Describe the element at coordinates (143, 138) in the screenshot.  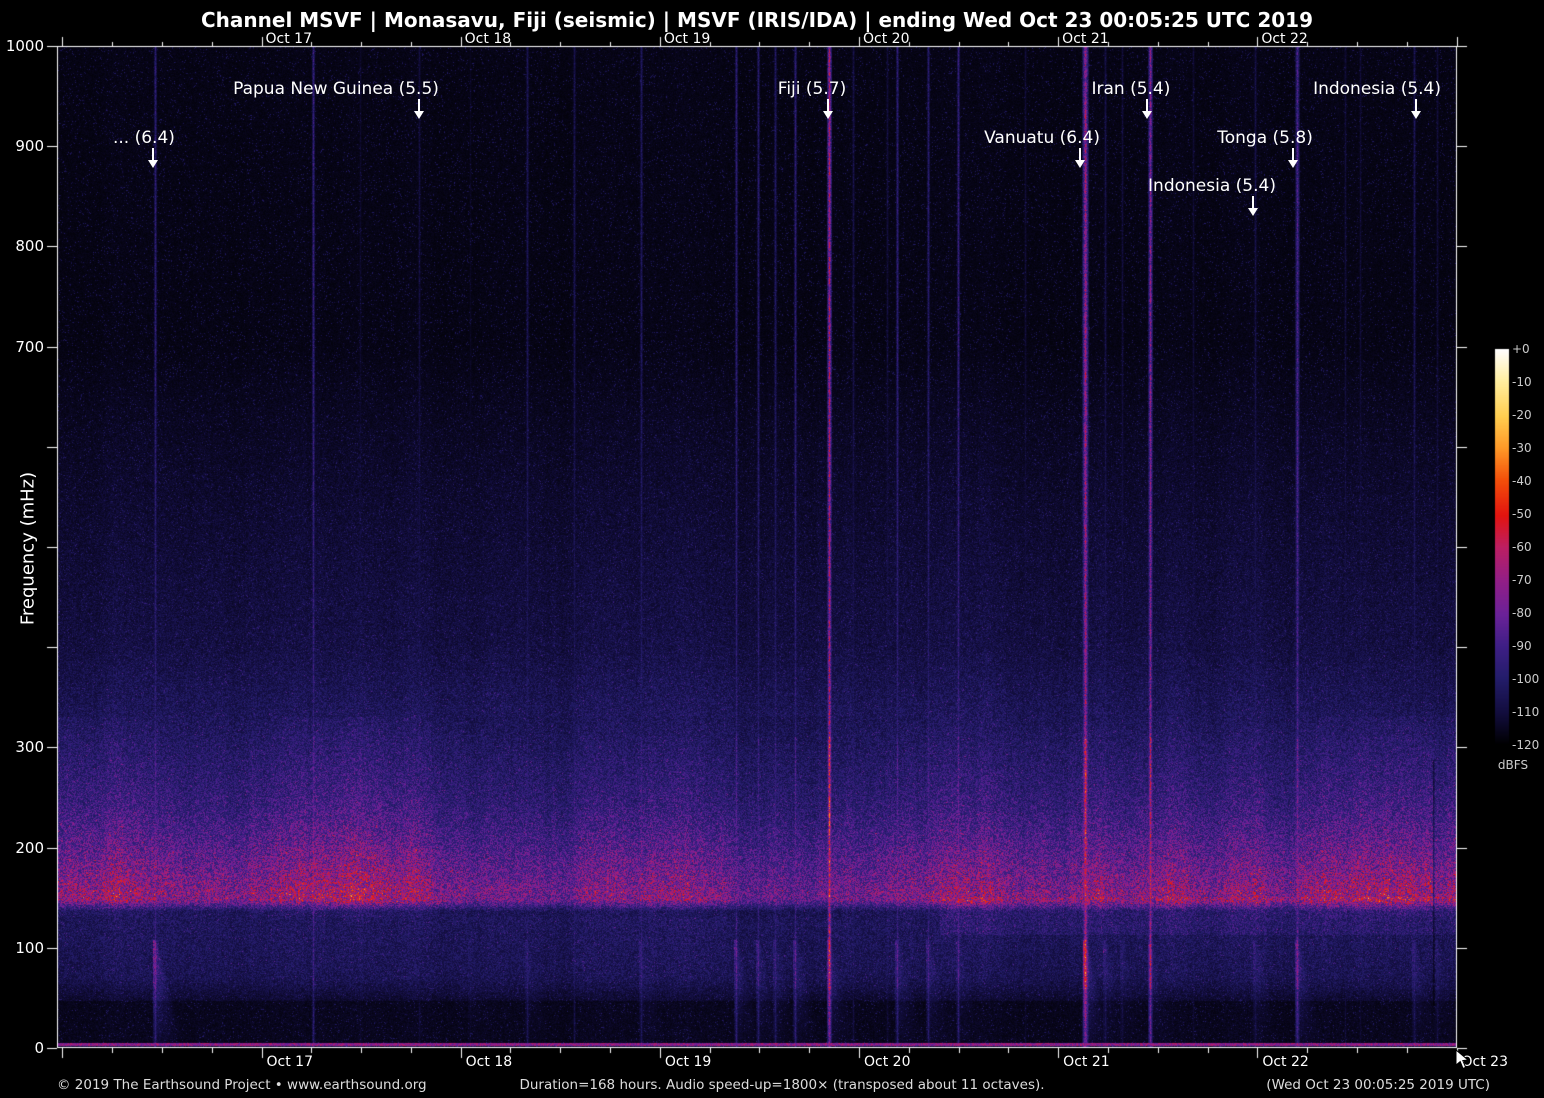
I see `event-label: ... (6.4)` at that location.